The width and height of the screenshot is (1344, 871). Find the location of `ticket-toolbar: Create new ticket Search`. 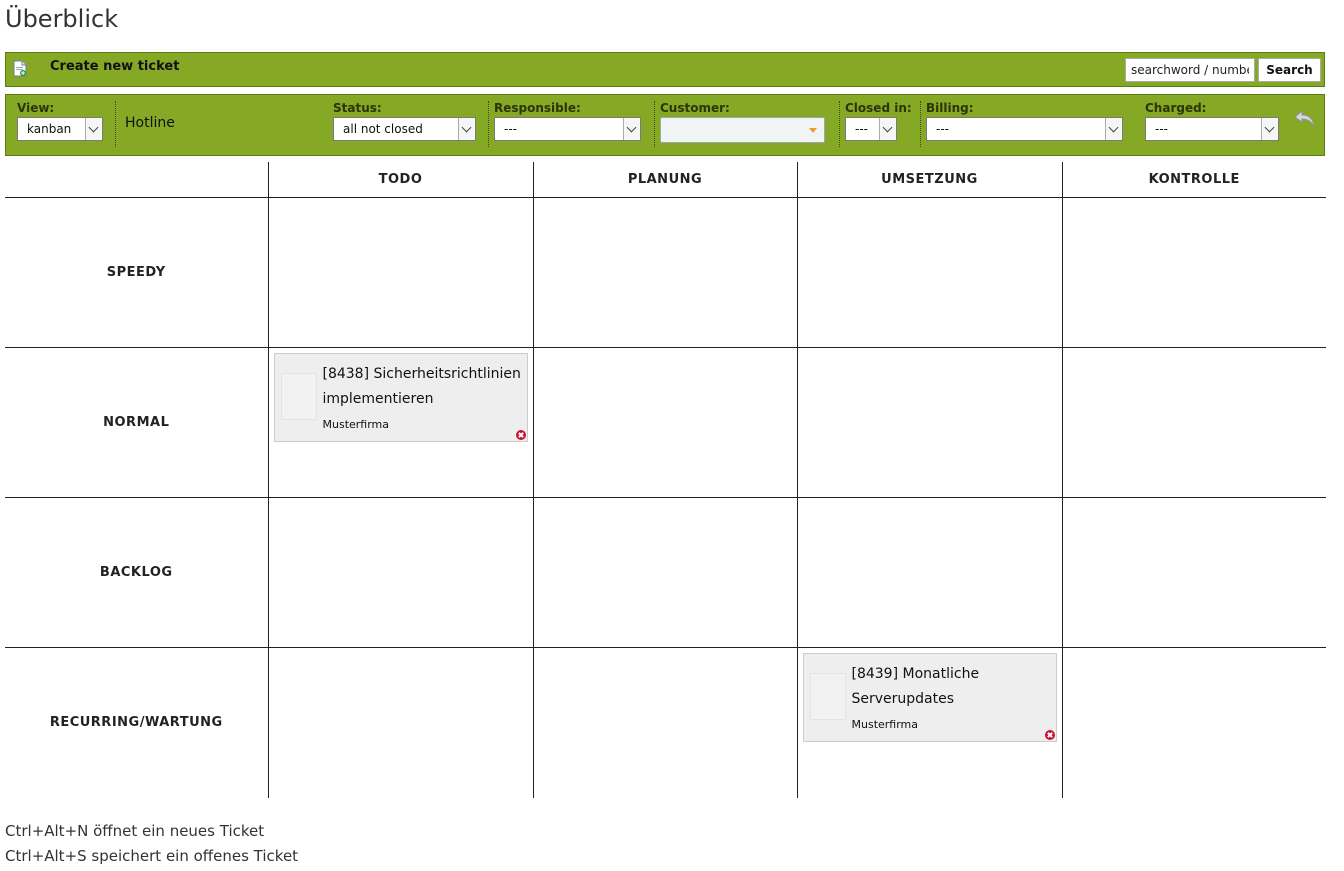

ticket-toolbar: Create new ticket Search is located at coordinates (665, 69).